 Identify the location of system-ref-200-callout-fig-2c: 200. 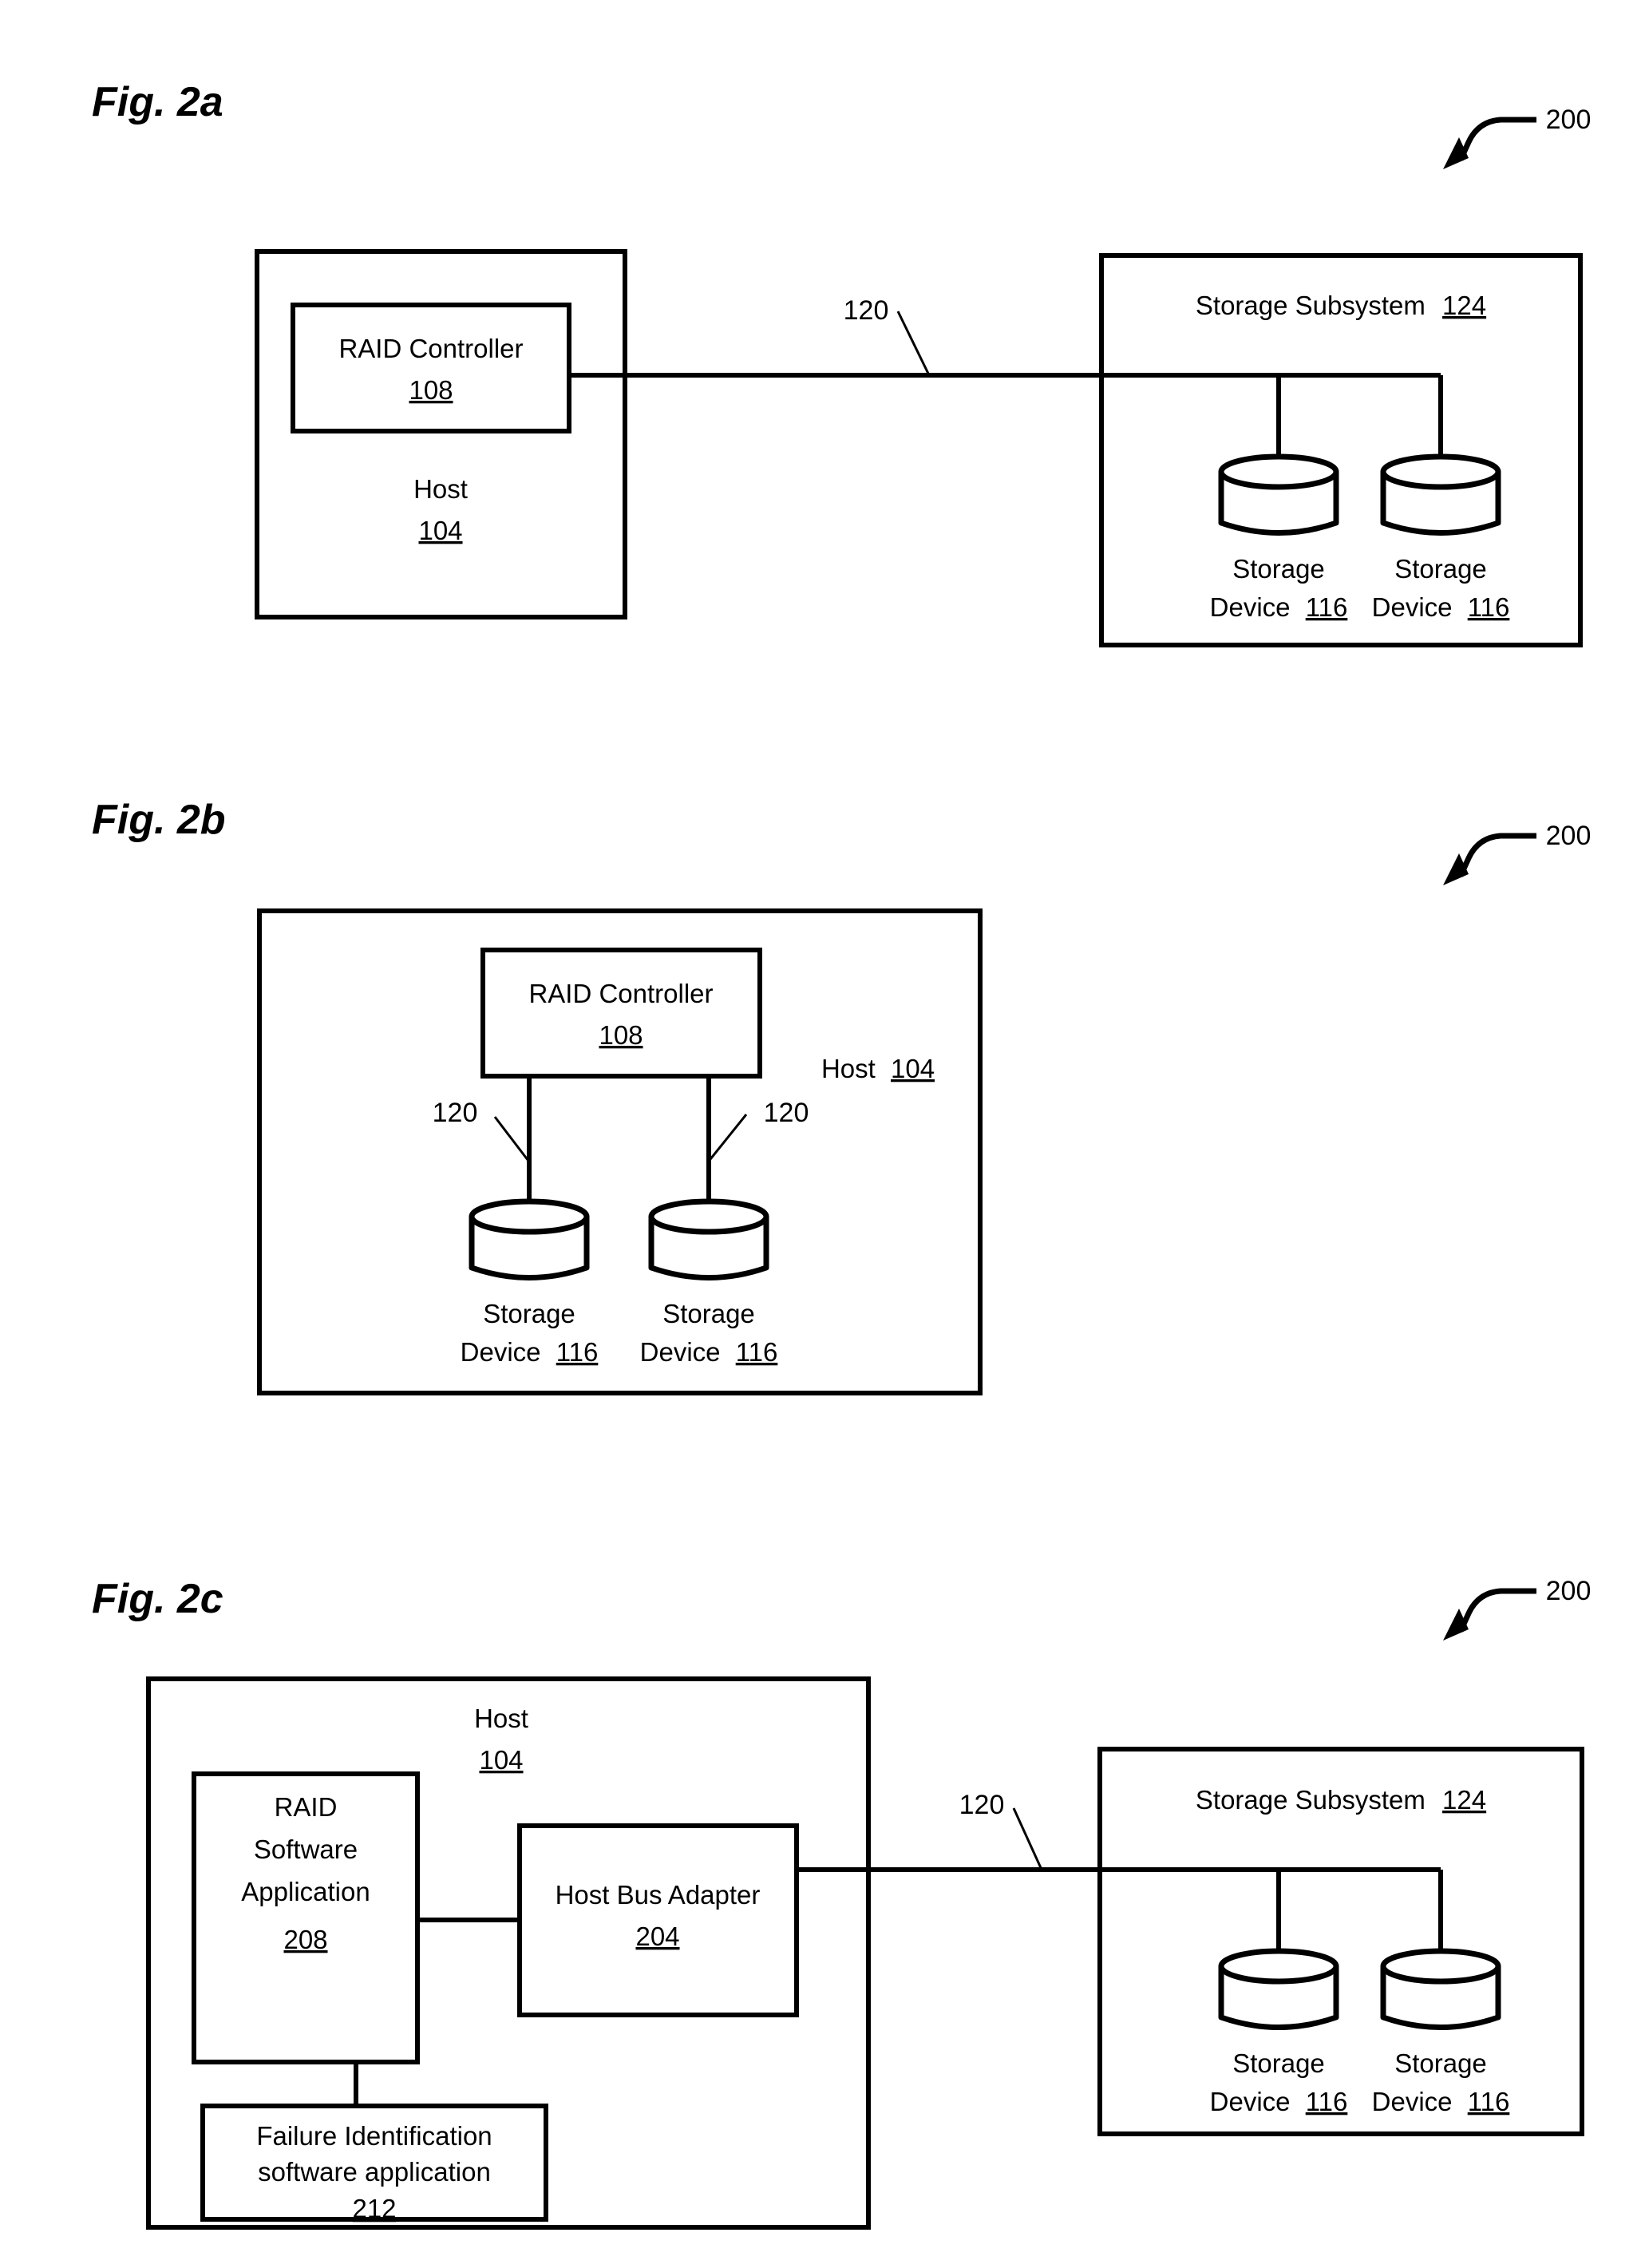
(1517, 1608).